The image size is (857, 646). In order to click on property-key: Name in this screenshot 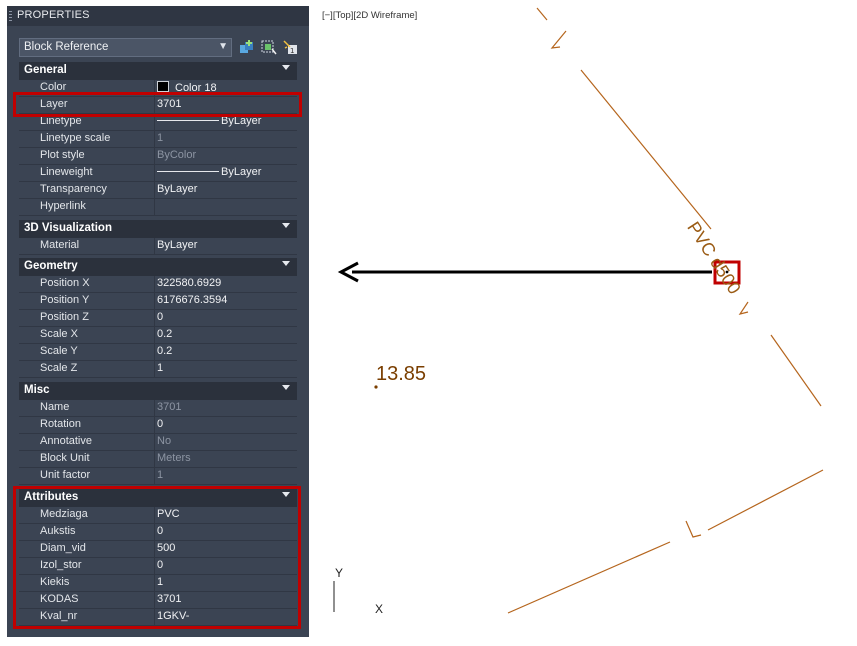, I will do `click(55, 407)`.